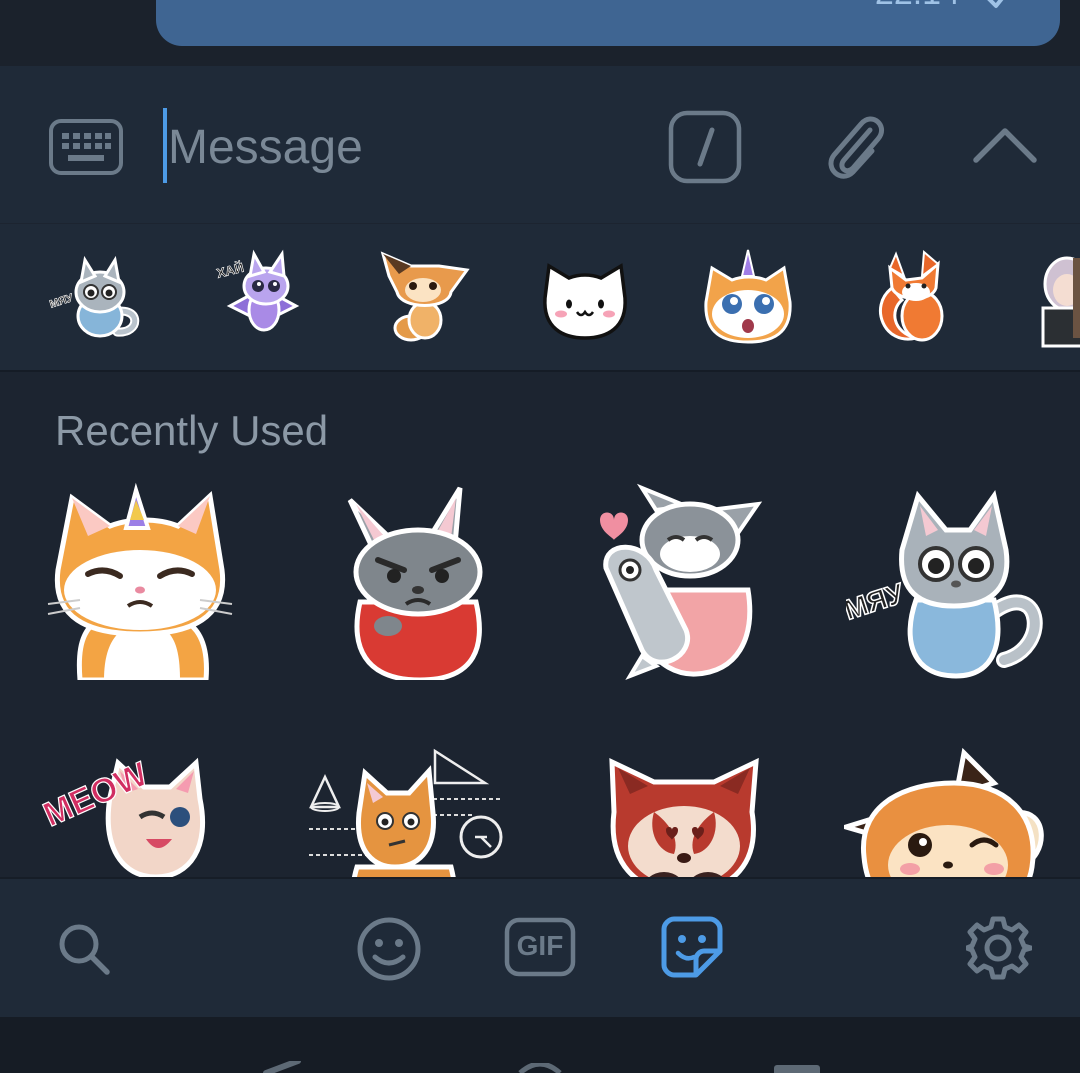 The image size is (1080, 1073). Describe the element at coordinates (95, 298) in the screenshot. I see `cat-meow-sticker-set: МЯУ` at that location.